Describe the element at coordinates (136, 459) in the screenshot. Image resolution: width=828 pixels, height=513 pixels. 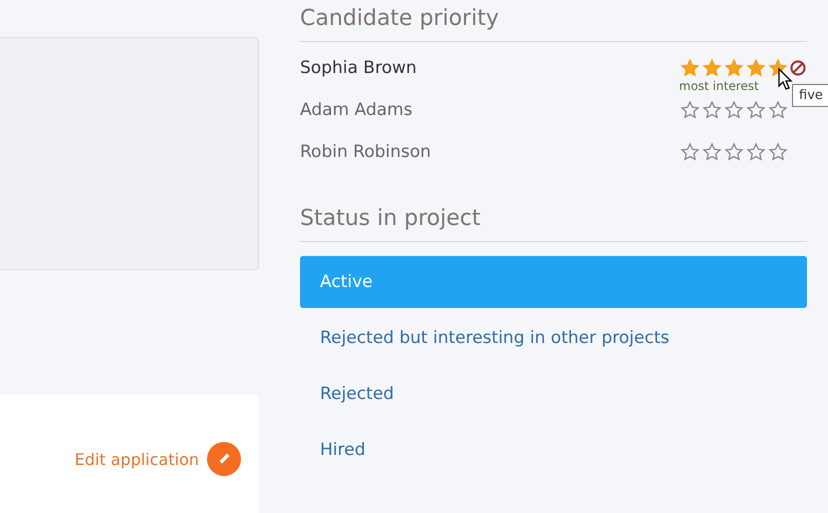
I see `edit-application-link: Edit application` at that location.